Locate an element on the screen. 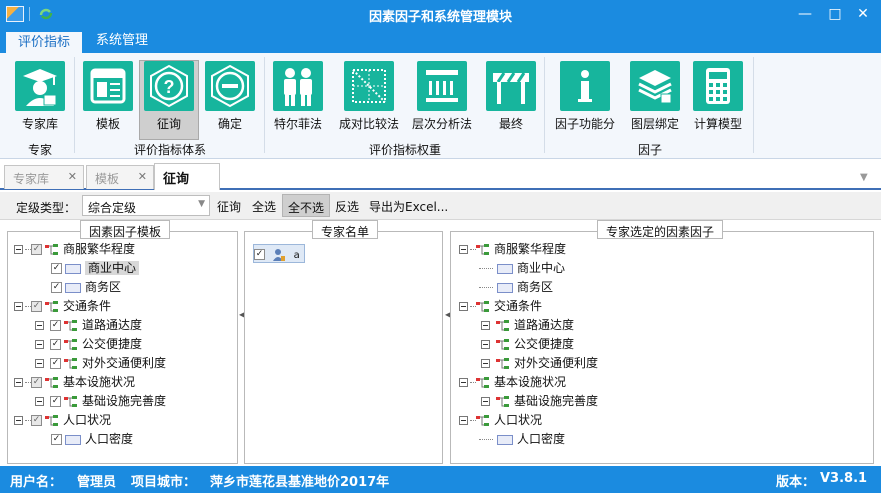 The height and width of the screenshot is (493, 881). expert-library-button: 专家库 is located at coordinates (40, 96).